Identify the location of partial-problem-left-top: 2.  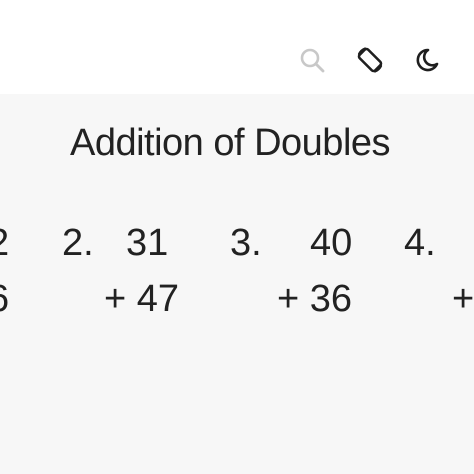
(4, 243).